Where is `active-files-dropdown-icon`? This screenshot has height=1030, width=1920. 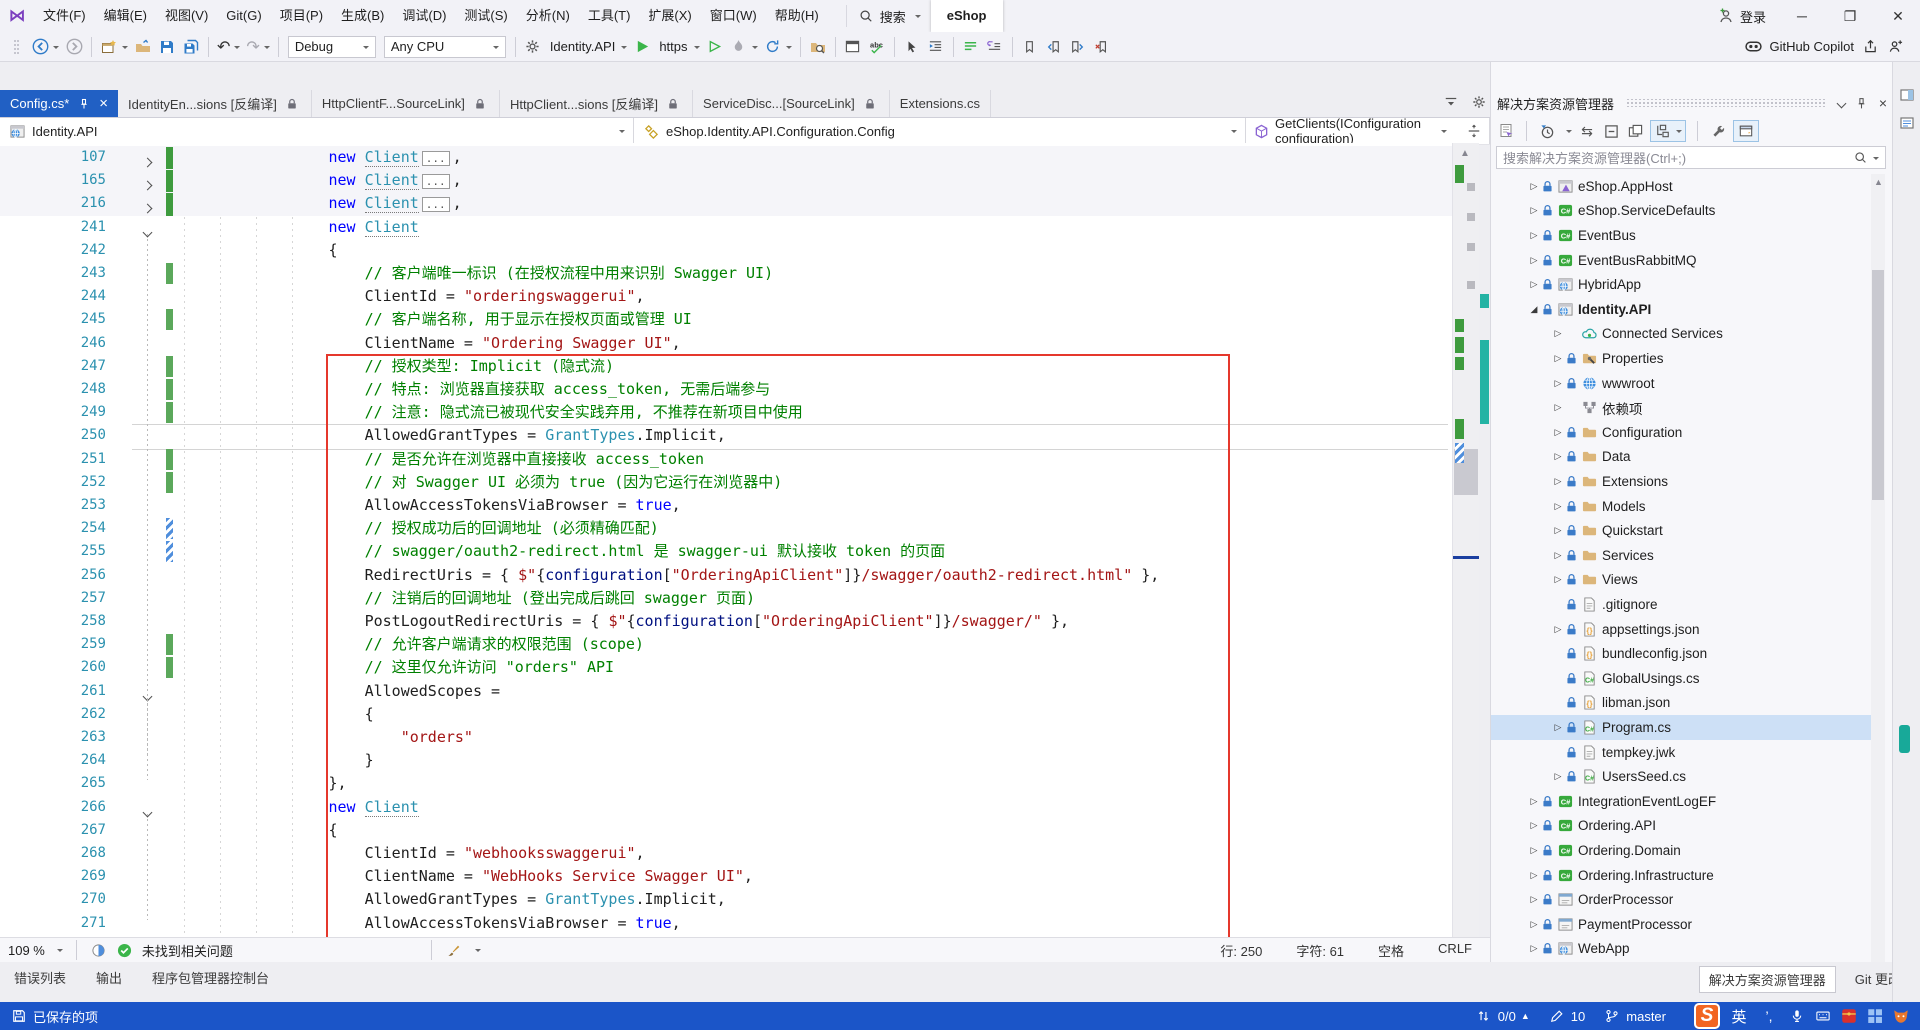
active-files-dropdown-icon is located at coordinates (1451, 102).